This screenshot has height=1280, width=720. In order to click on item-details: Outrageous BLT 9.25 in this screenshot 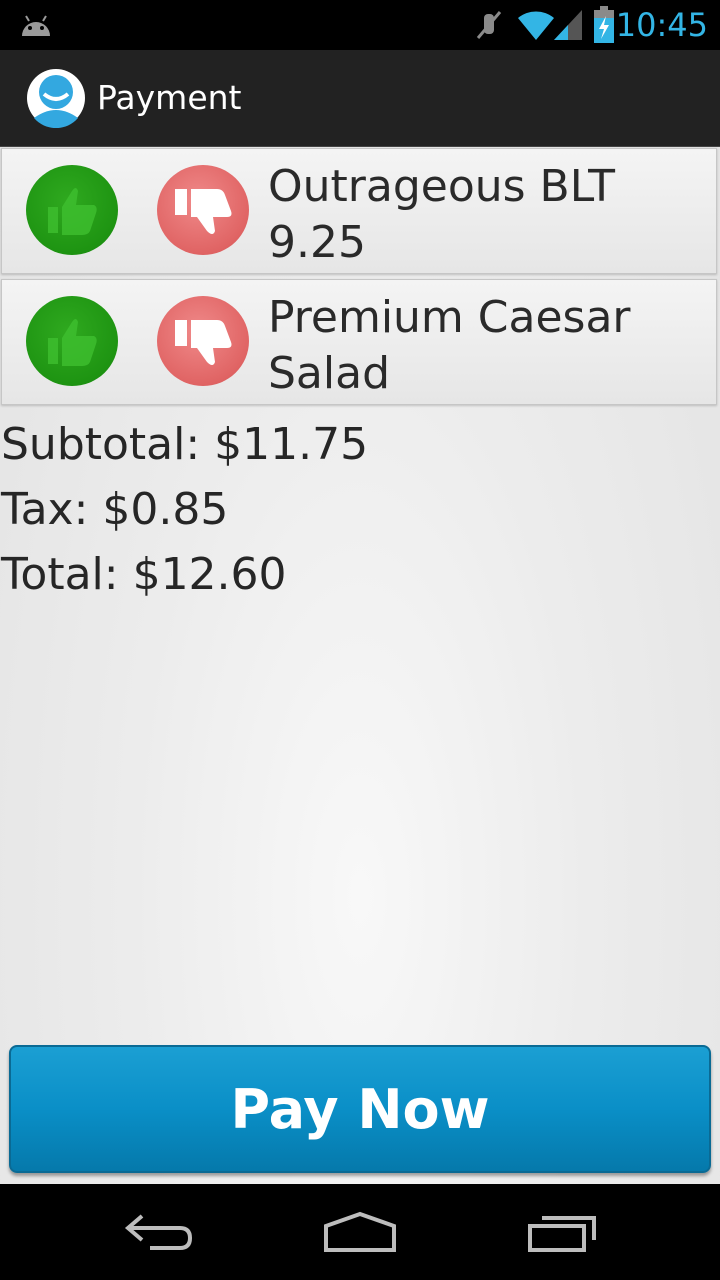, I will do `click(488, 215)`.